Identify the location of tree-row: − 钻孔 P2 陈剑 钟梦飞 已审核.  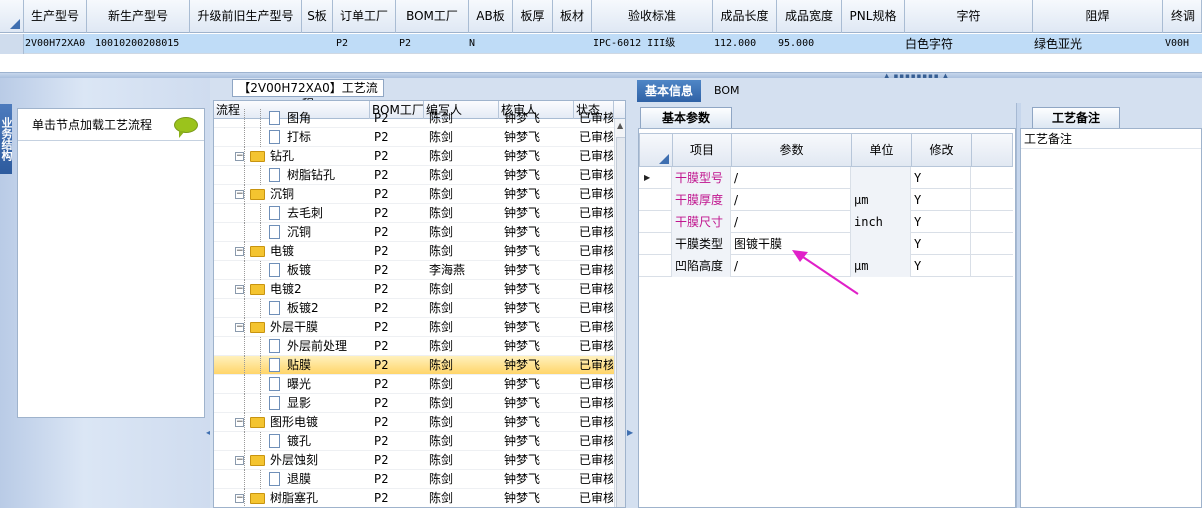
(414, 156).